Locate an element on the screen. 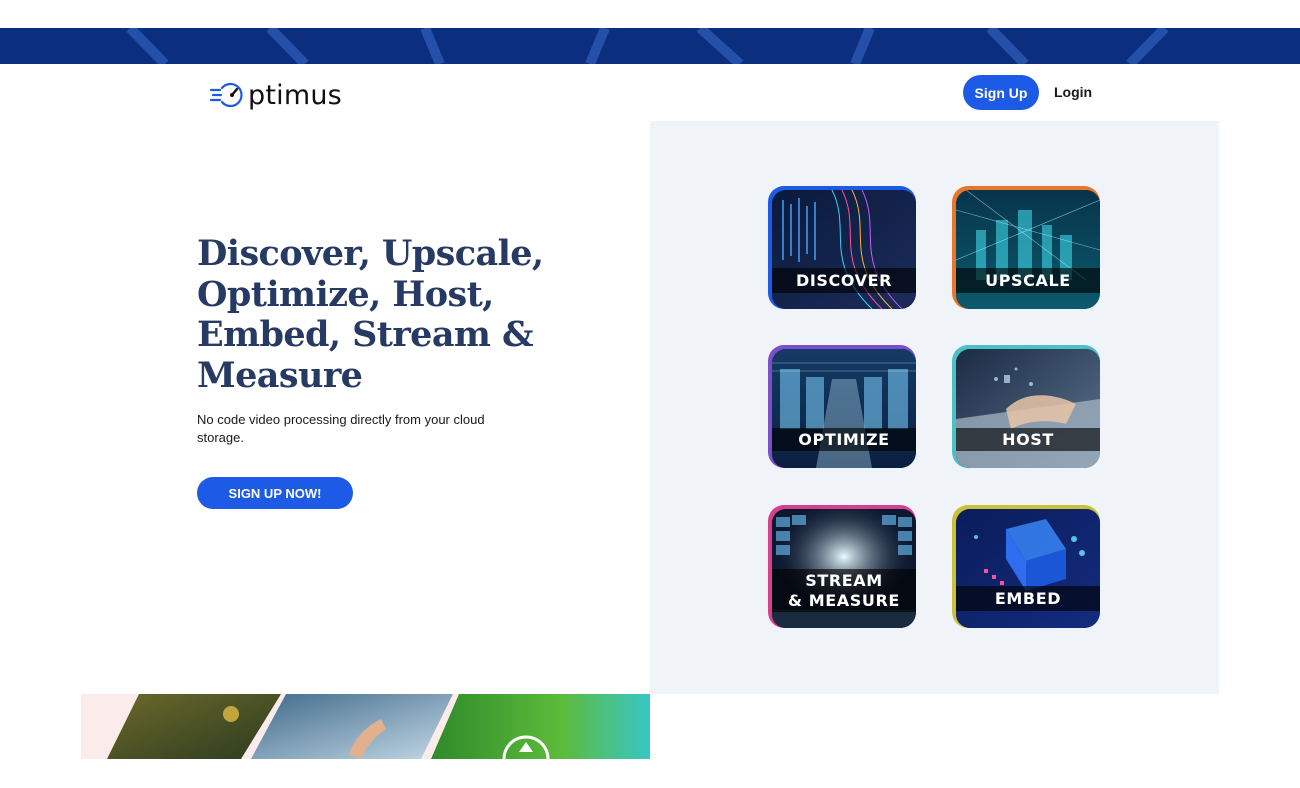 This screenshot has height=788, width=1300. tile-embed: EMBED is located at coordinates (1026, 566).